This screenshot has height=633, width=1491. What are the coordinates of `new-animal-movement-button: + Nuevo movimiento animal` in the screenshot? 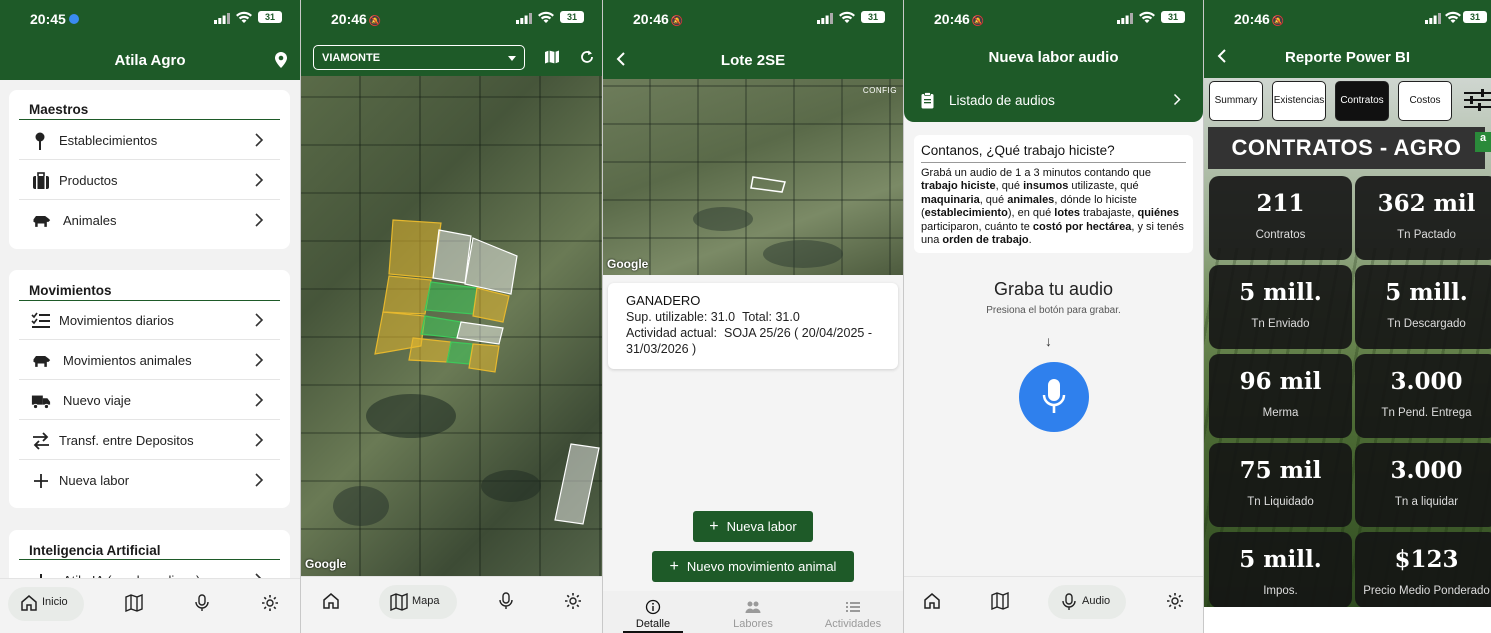 It's located at (753, 566).